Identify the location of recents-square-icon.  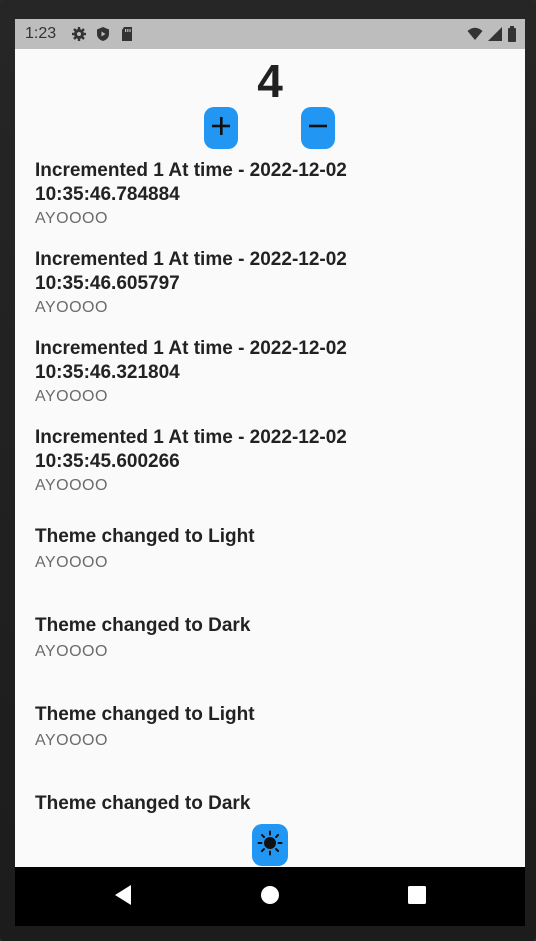
(417, 897).